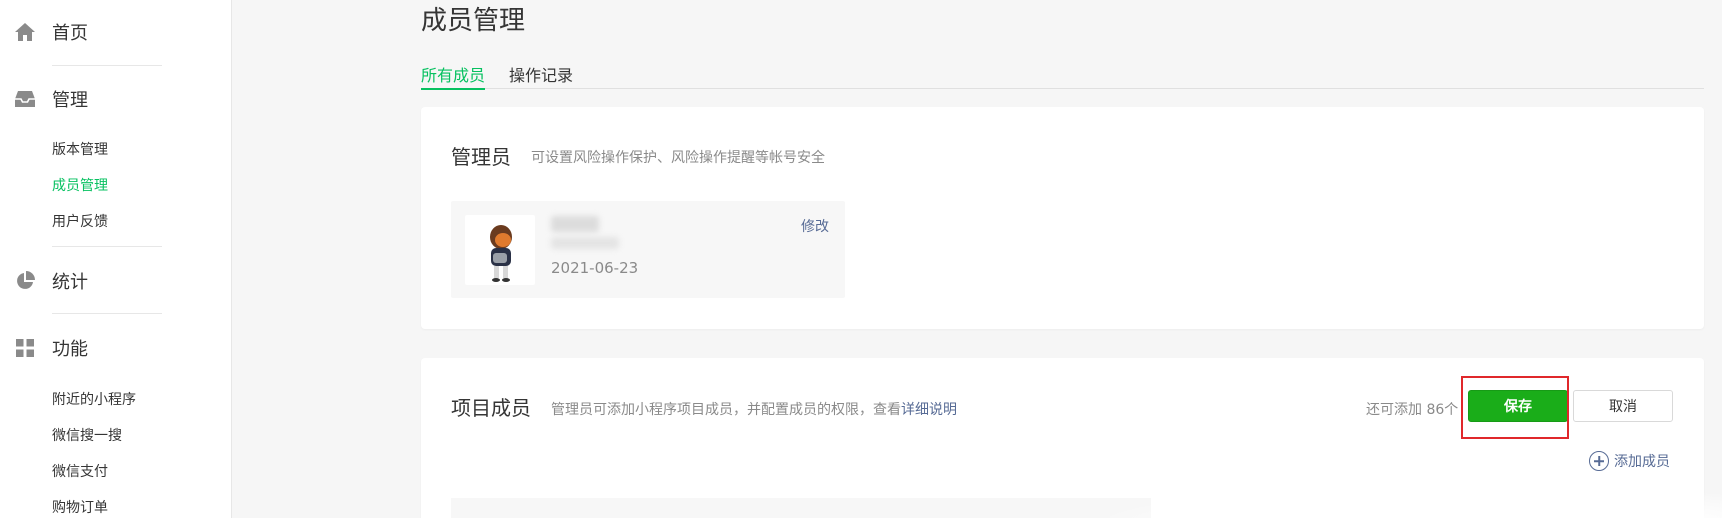  Describe the element at coordinates (25, 99) in the screenshot. I see `inbox-icon` at that location.